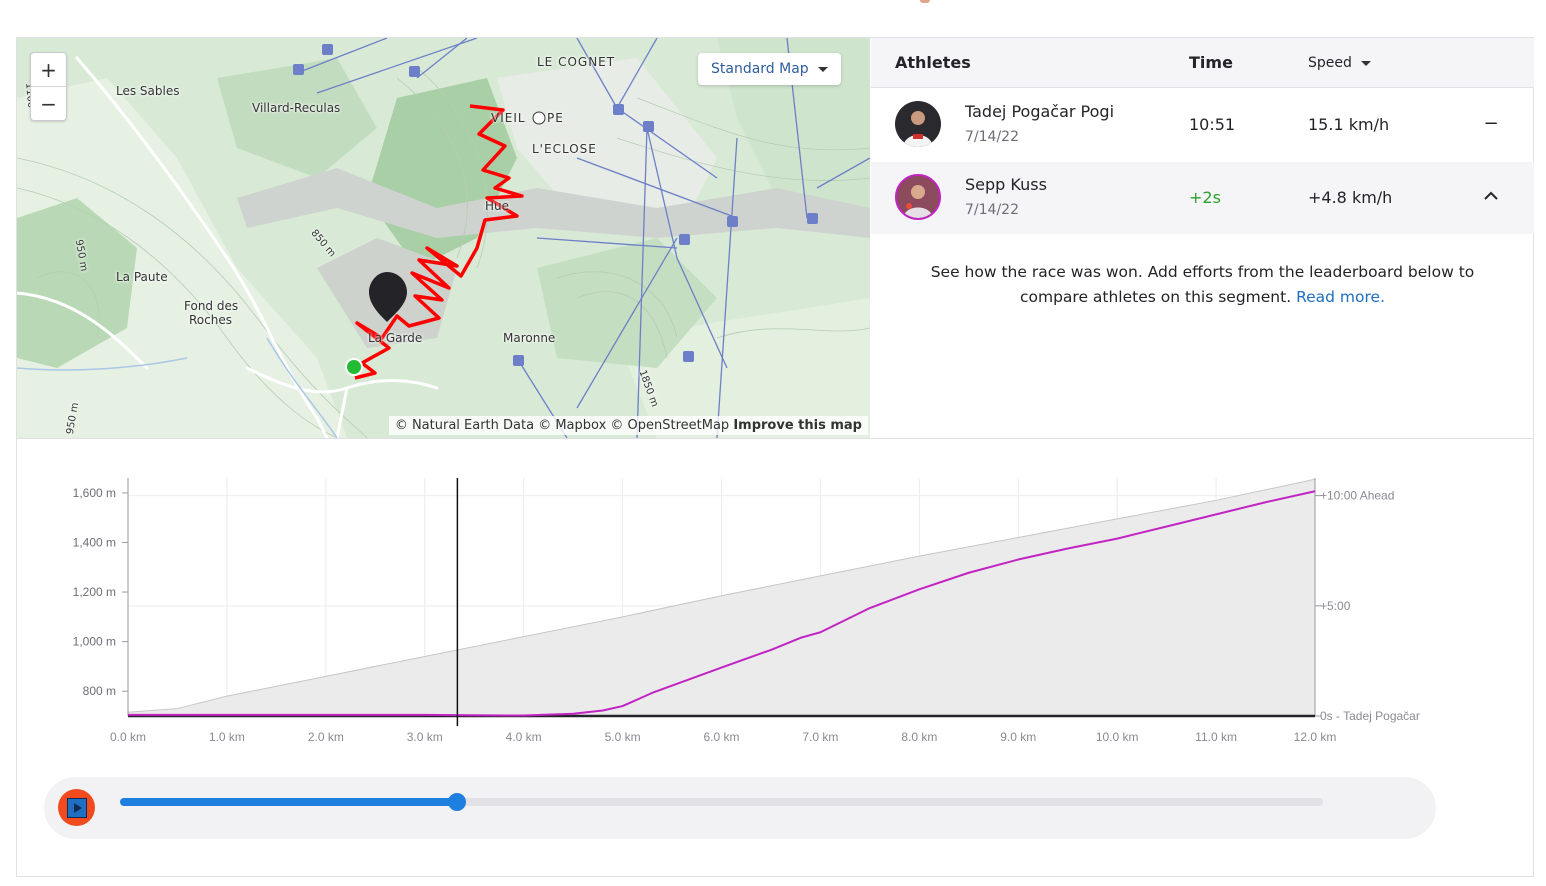 This screenshot has height=886, width=1546. What do you see at coordinates (94, 642) in the screenshot?
I see `y-tick-label: 1,000 m` at bounding box center [94, 642].